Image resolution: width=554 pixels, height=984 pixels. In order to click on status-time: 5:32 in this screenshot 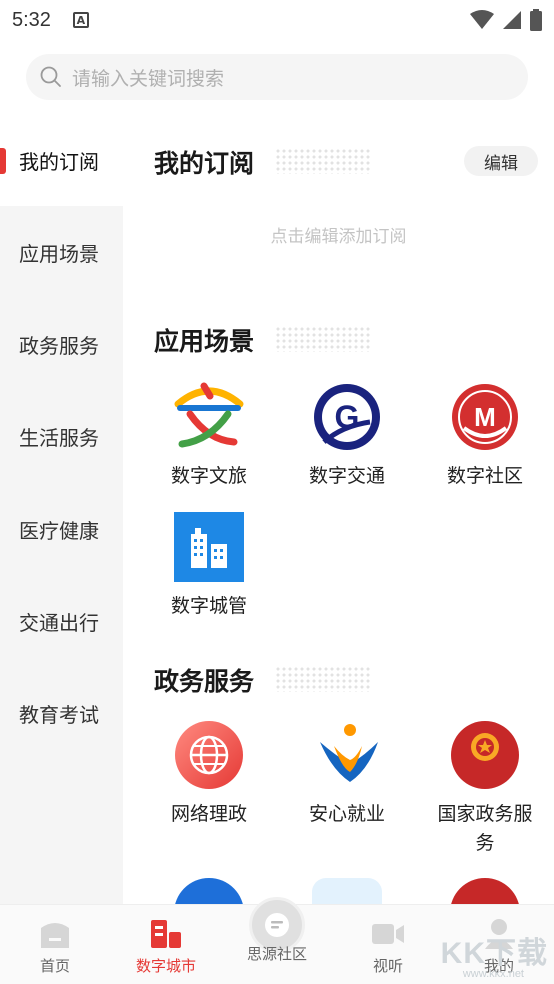, I will do `click(31, 19)`.